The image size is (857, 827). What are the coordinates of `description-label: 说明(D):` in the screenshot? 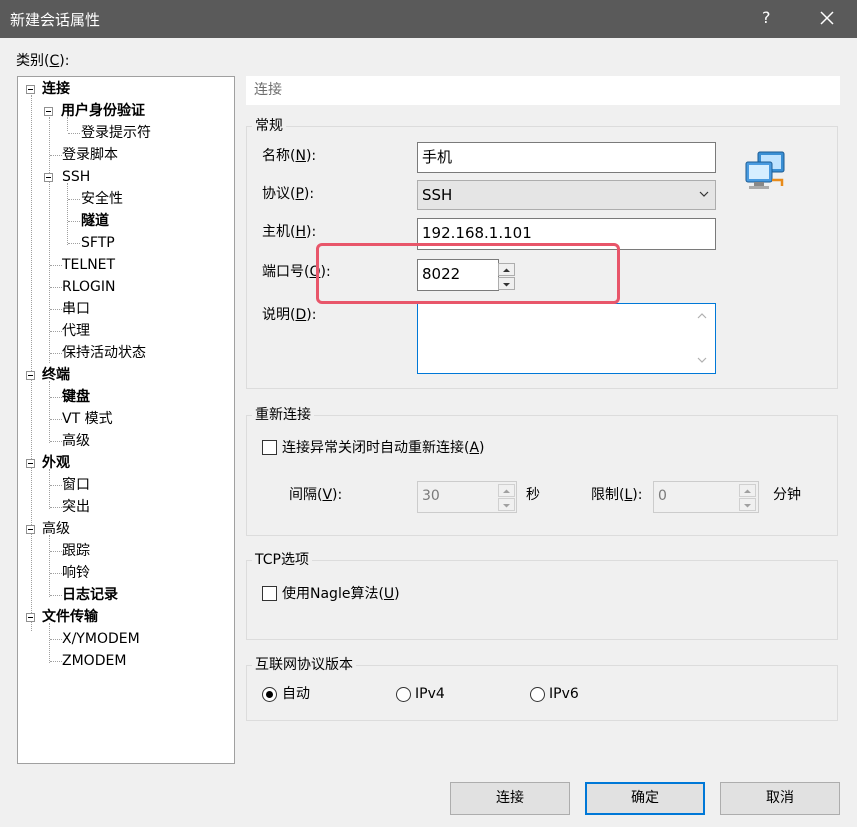 It's located at (289, 315).